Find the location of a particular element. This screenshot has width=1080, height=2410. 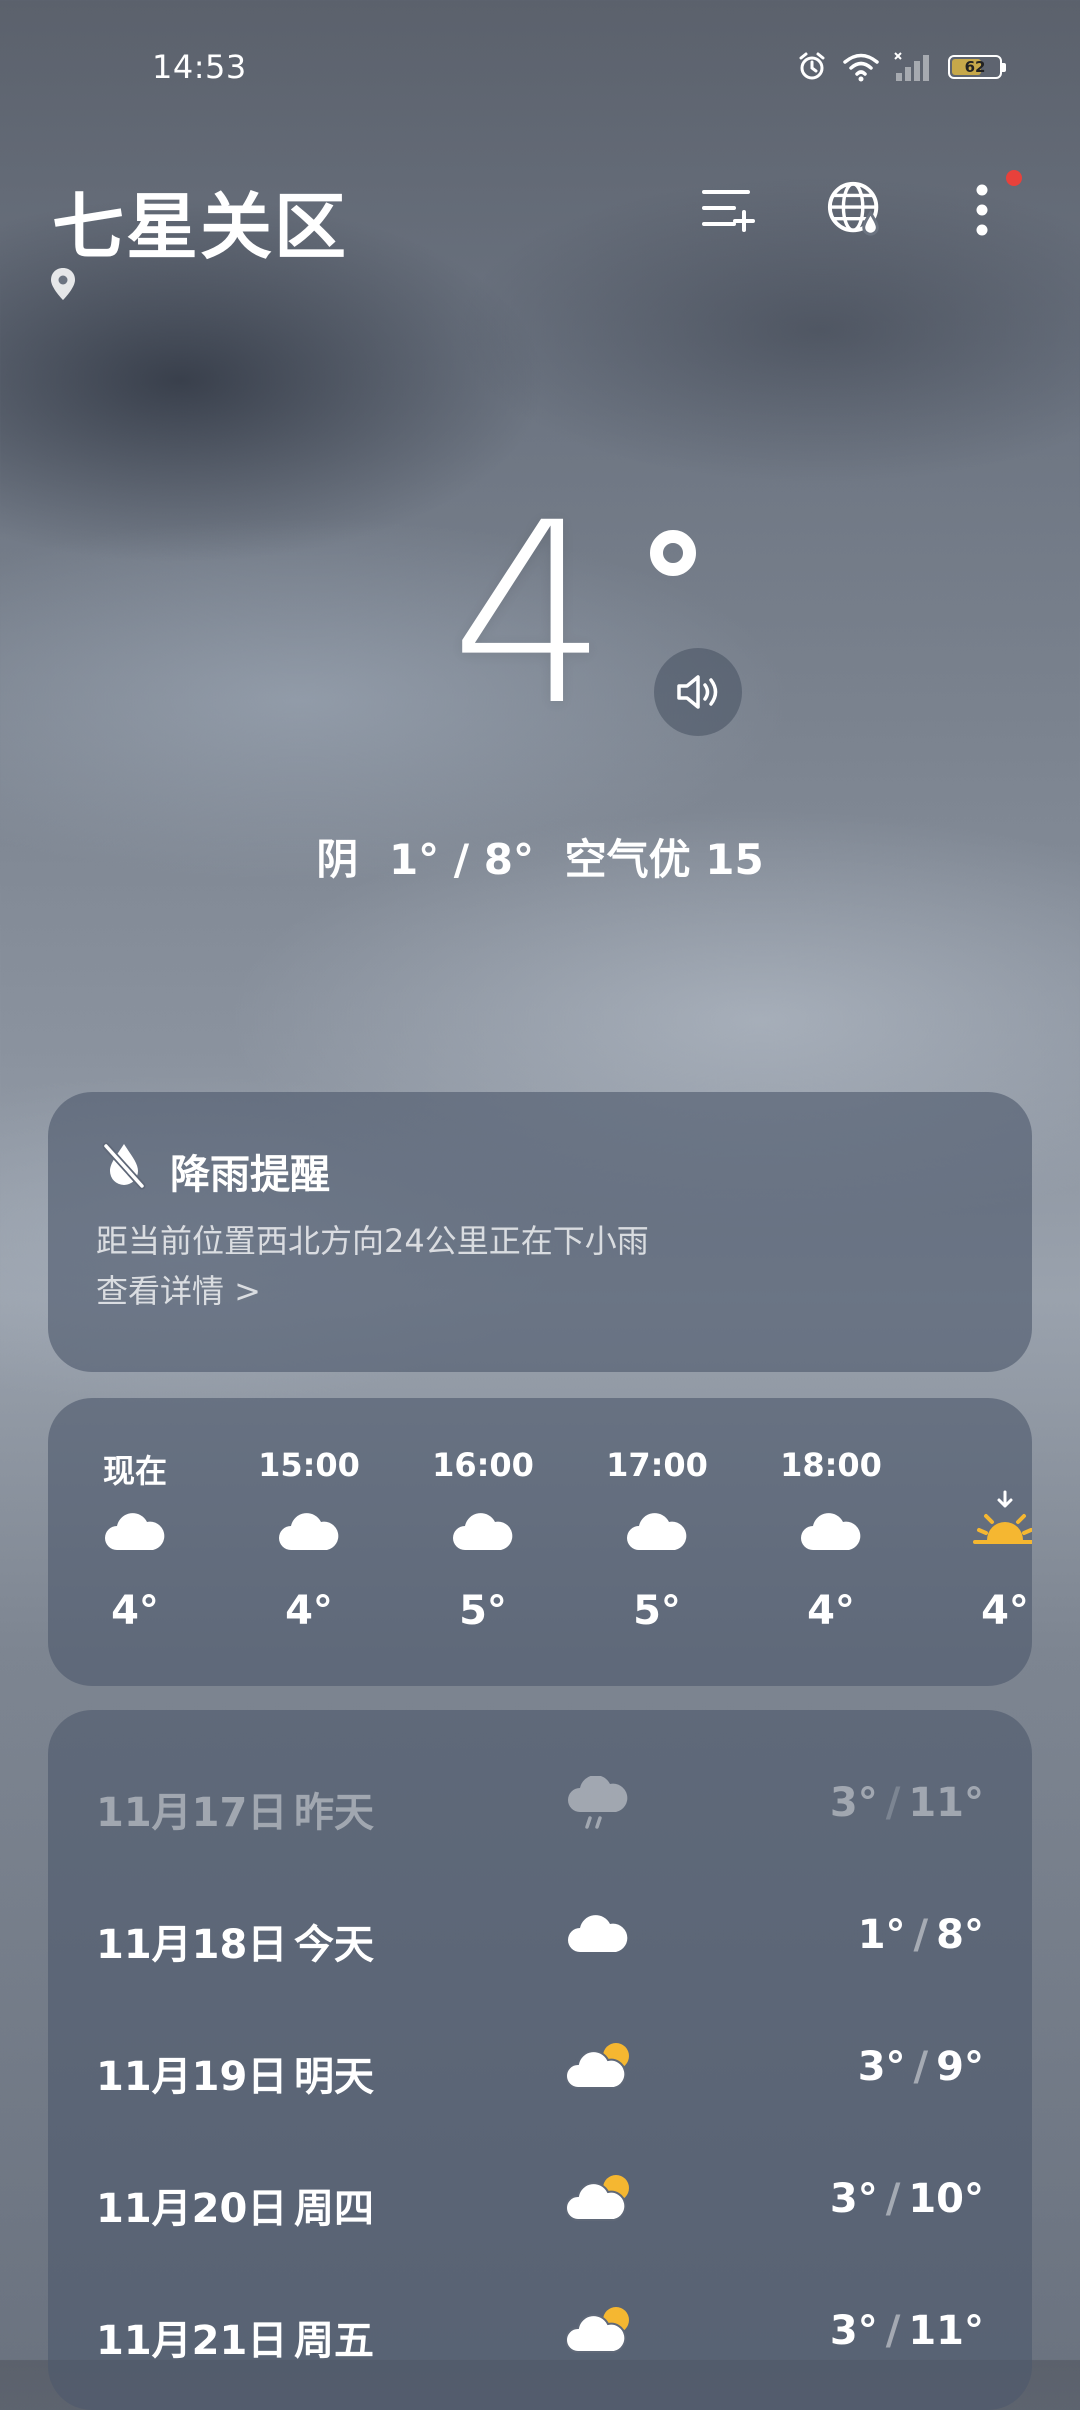

add-city-button is located at coordinates (730, 210).